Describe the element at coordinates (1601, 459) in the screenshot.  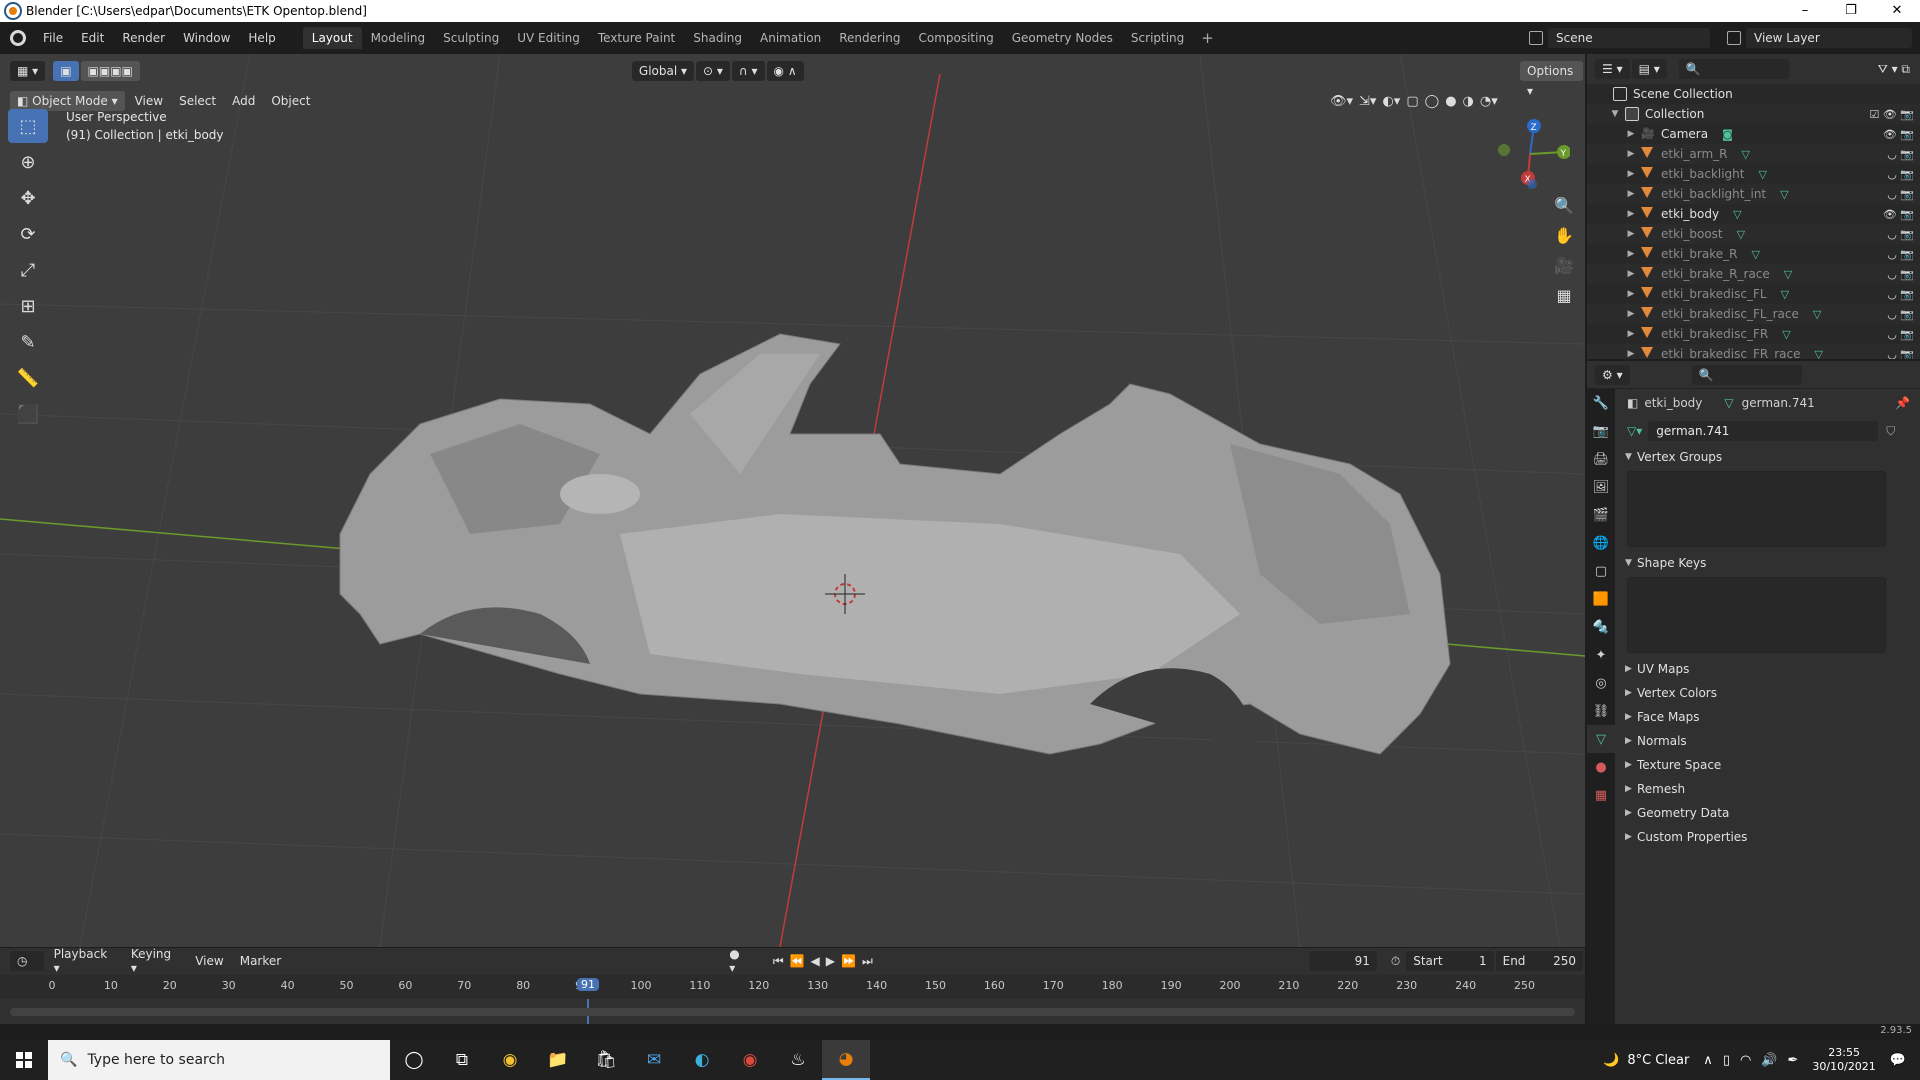
I see `output-tab-icon: 🖨` at that location.